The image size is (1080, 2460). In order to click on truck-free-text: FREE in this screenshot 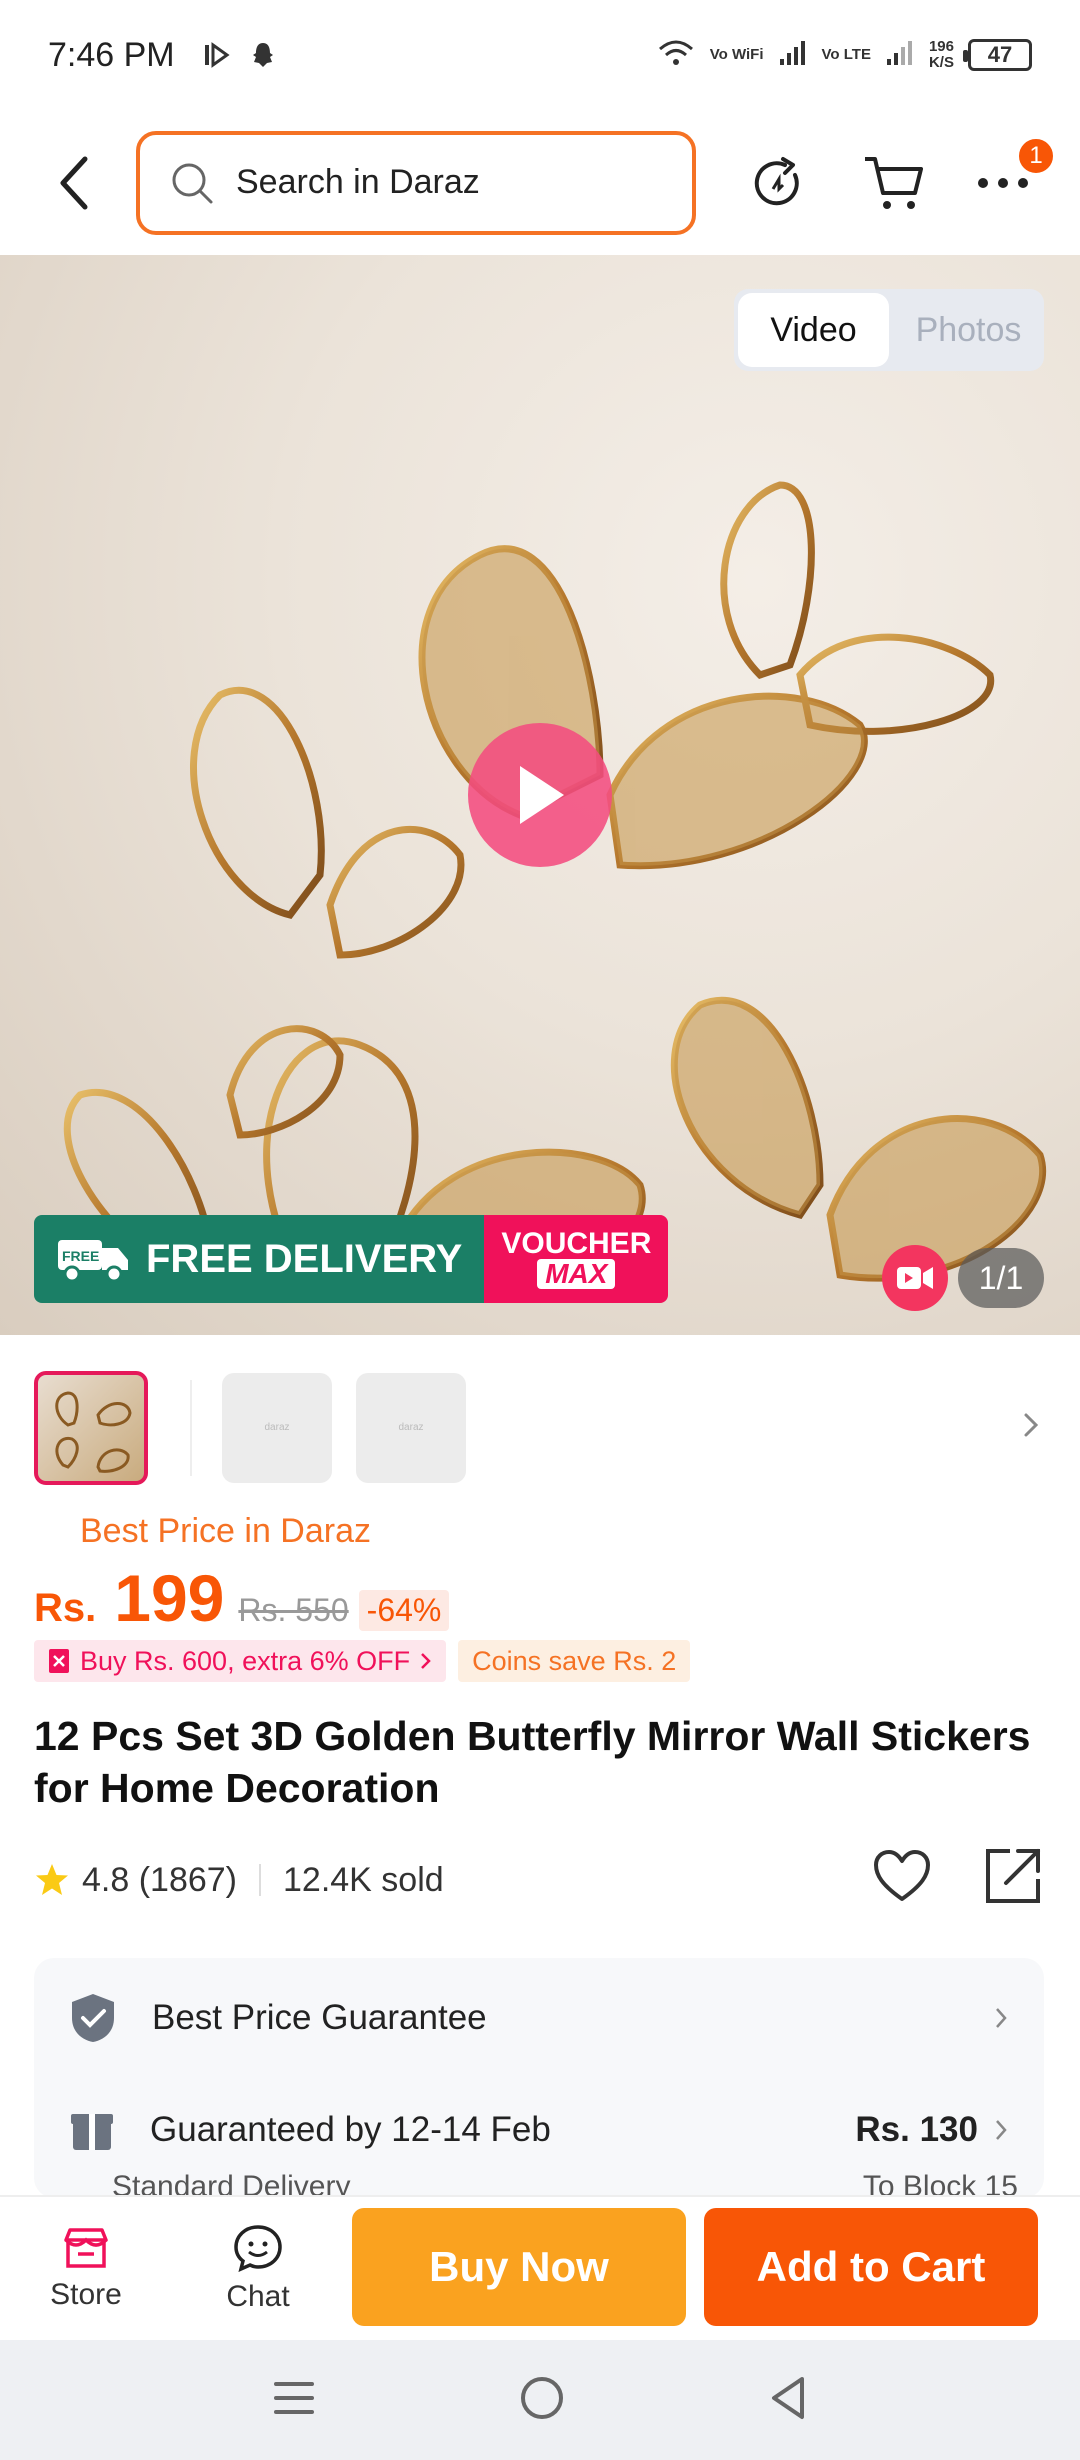, I will do `click(80, 1256)`.